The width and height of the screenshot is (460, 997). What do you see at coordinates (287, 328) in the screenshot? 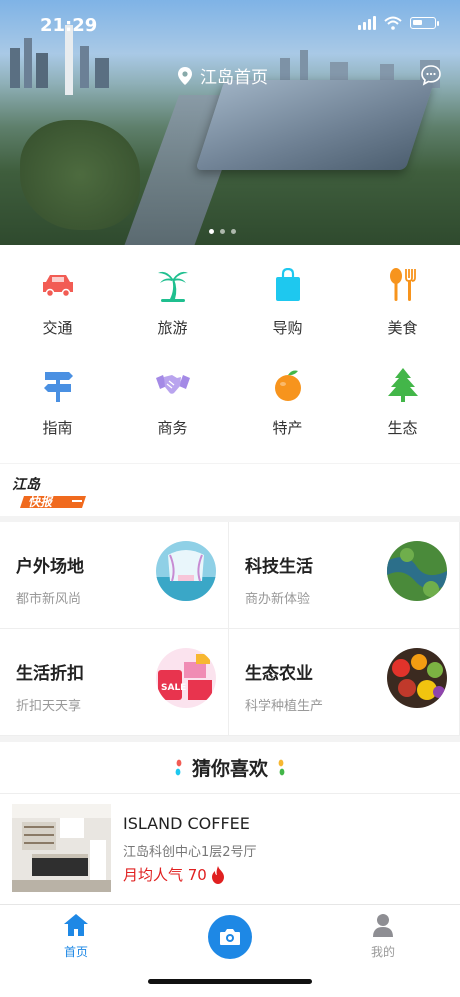
I see `category-label: 导购` at bounding box center [287, 328].